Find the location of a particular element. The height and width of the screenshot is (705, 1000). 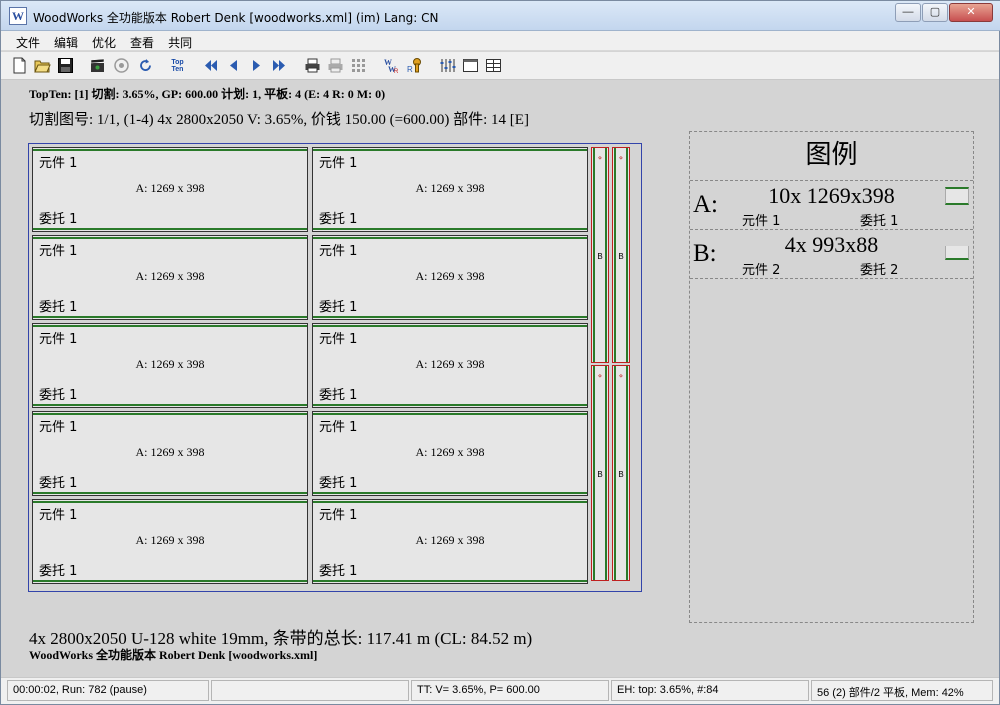

print-icon is located at coordinates (312, 65).